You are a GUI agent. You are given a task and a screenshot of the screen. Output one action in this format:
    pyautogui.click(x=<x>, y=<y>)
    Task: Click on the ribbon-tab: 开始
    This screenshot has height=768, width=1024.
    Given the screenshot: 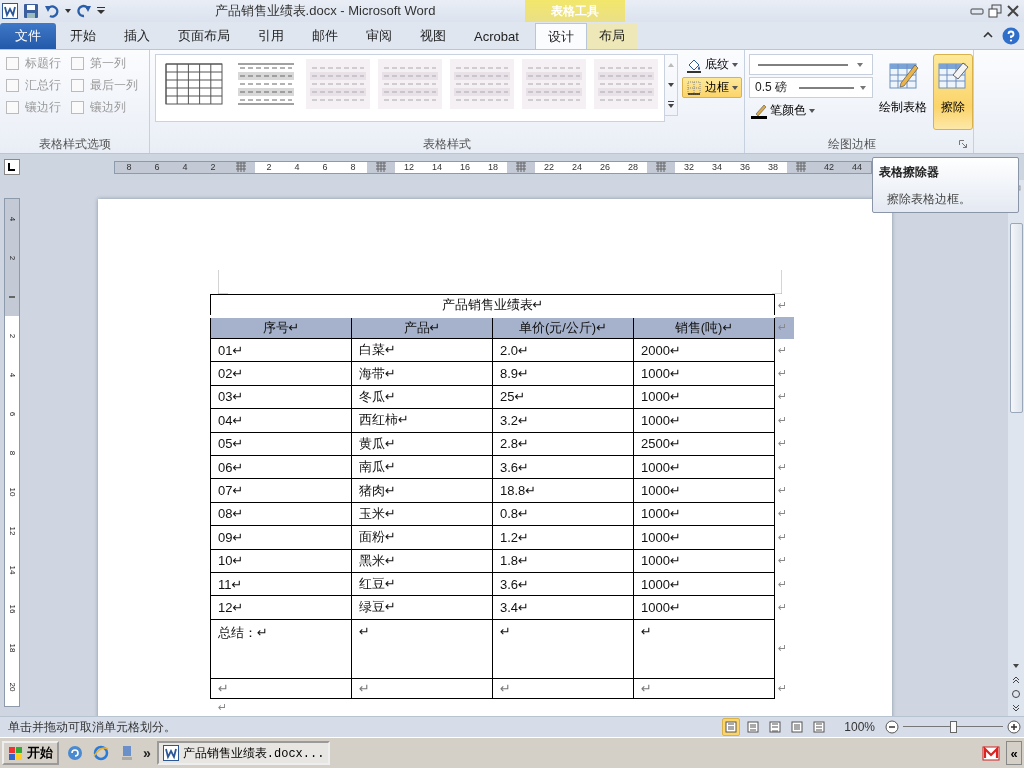 What is the action you would take?
    pyautogui.click(x=83, y=36)
    